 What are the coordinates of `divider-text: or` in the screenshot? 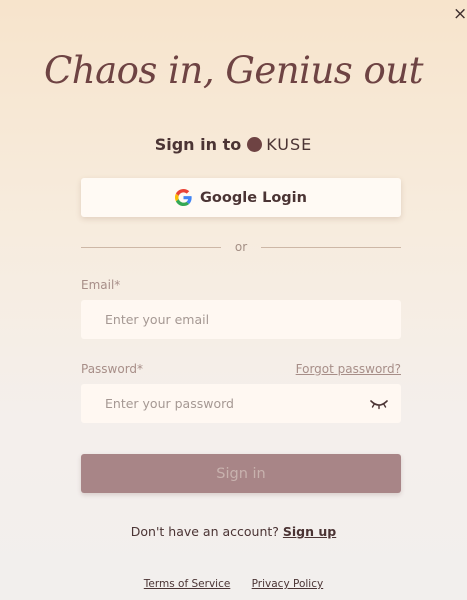 It's located at (241, 247).